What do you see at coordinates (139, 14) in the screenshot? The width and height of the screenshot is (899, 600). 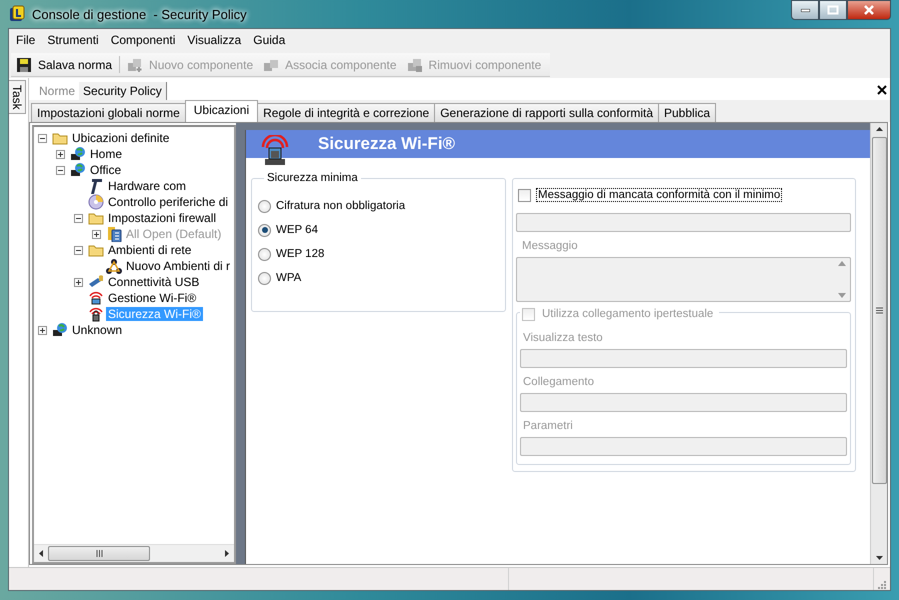 I see `window-title: Console di gestione - Security Policy` at bounding box center [139, 14].